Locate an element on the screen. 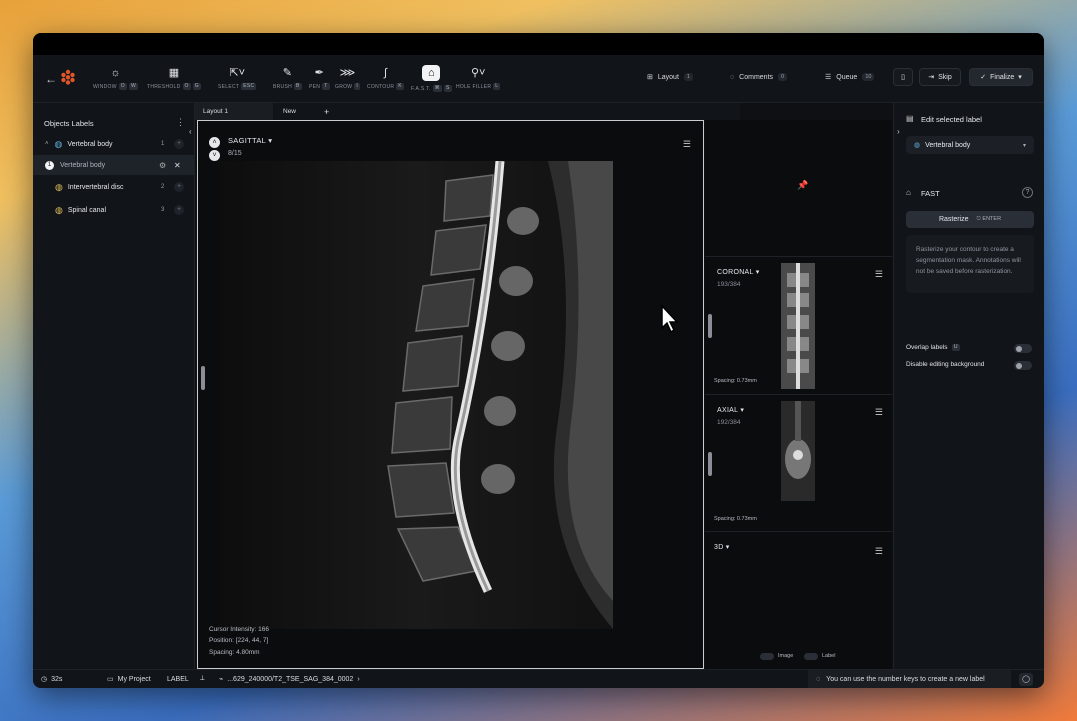 This screenshot has height=721, width=1077. folder-icon: ▭ is located at coordinates (110, 679).